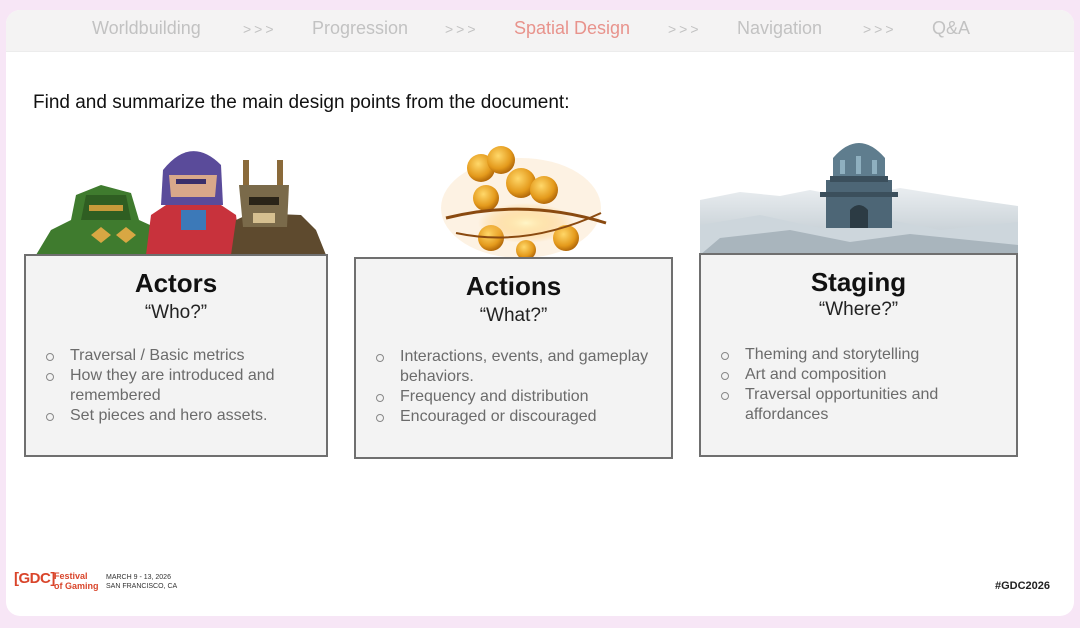 The width and height of the screenshot is (1080, 628). What do you see at coordinates (572, 28) in the screenshot?
I see `nav-item-spatial-design-active: Spatial Design` at bounding box center [572, 28].